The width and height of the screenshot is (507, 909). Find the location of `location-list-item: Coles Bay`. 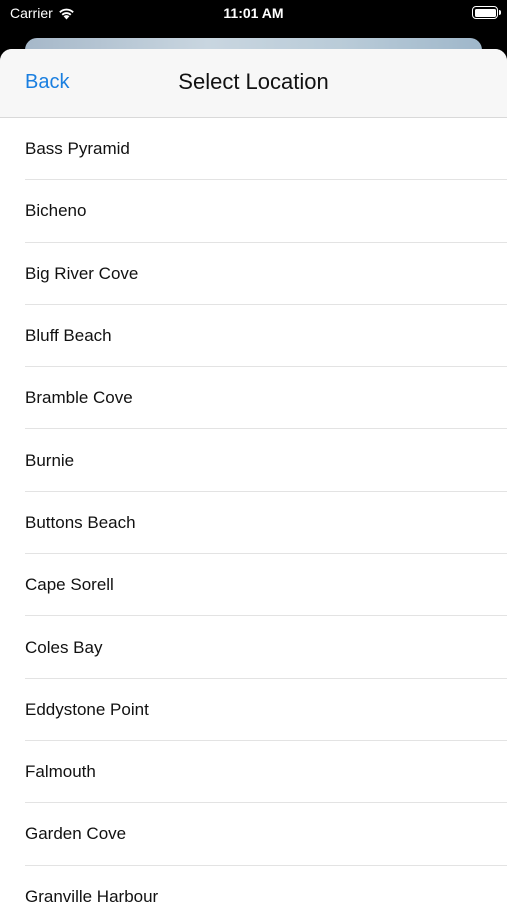

location-list-item: Coles Bay is located at coordinates (253, 647).